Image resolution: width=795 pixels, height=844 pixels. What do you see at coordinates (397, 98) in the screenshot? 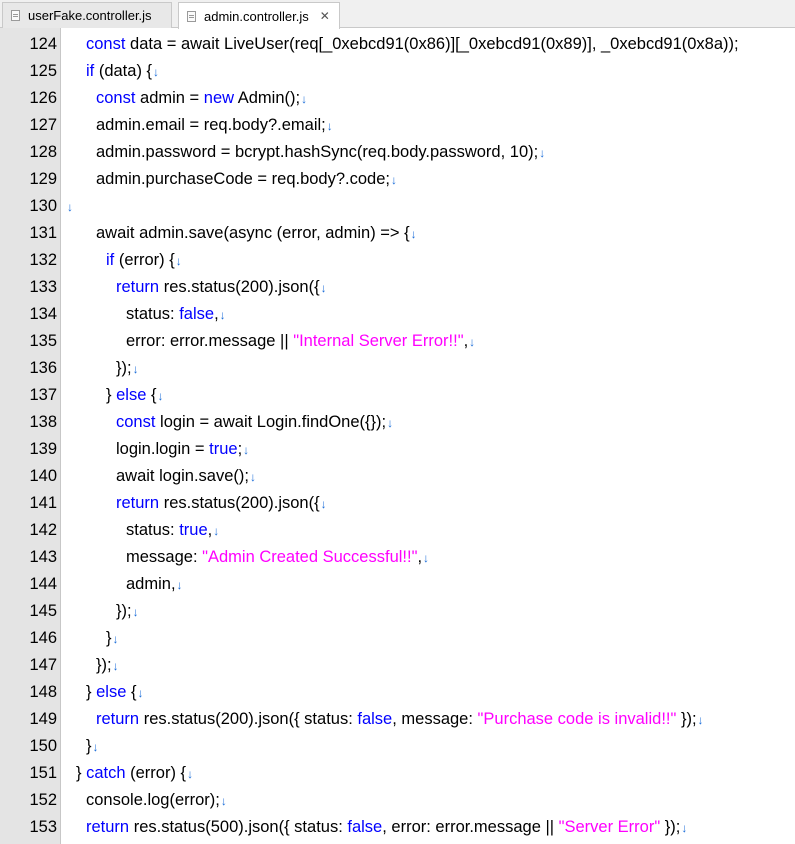
I see `code-line: 126 const admin = new Admin();↓` at bounding box center [397, 98].